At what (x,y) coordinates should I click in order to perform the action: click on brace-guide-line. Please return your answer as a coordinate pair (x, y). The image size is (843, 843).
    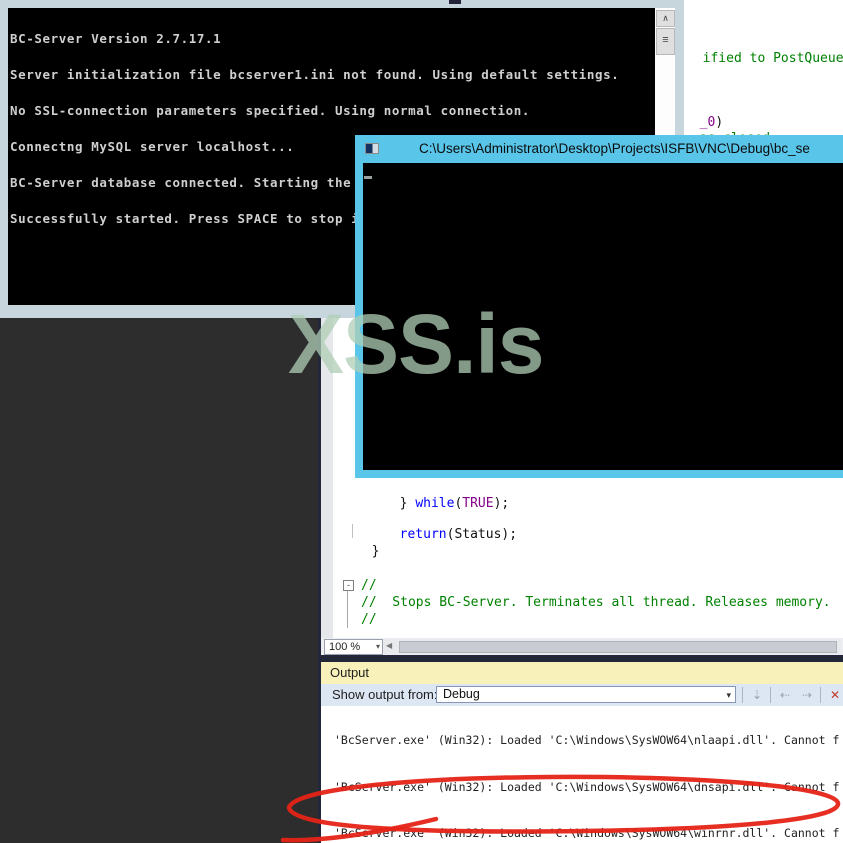
    Looking at the image, I should click on (352, 531).